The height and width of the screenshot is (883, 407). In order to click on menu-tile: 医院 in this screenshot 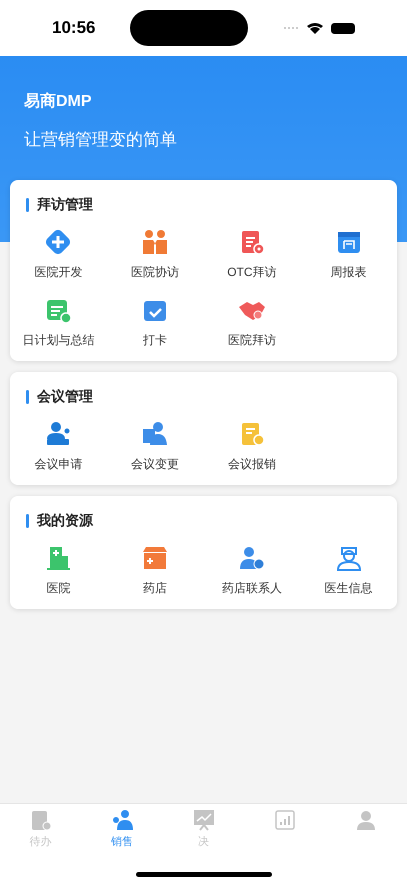, I will do `click(58, 570)`.